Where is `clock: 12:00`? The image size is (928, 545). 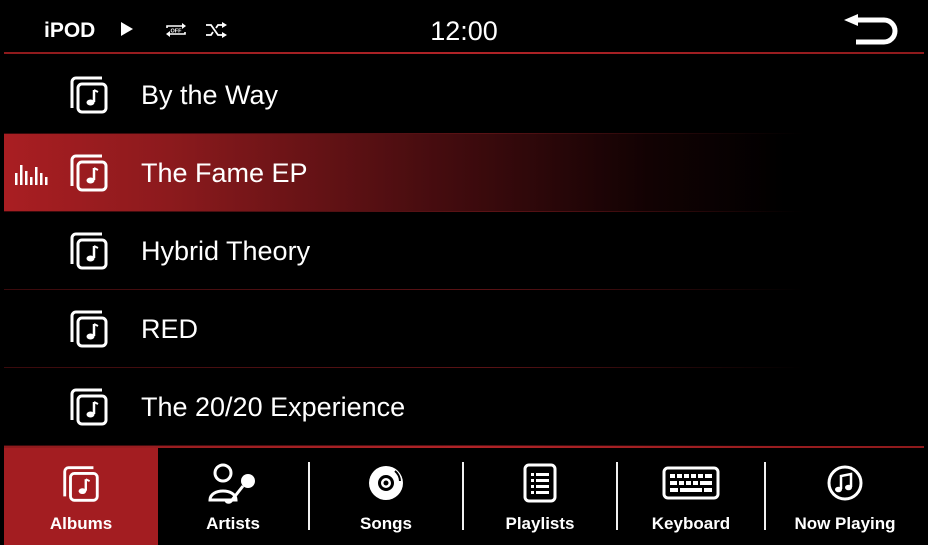 clock: 12:00 is located at coordinates (464, 31).